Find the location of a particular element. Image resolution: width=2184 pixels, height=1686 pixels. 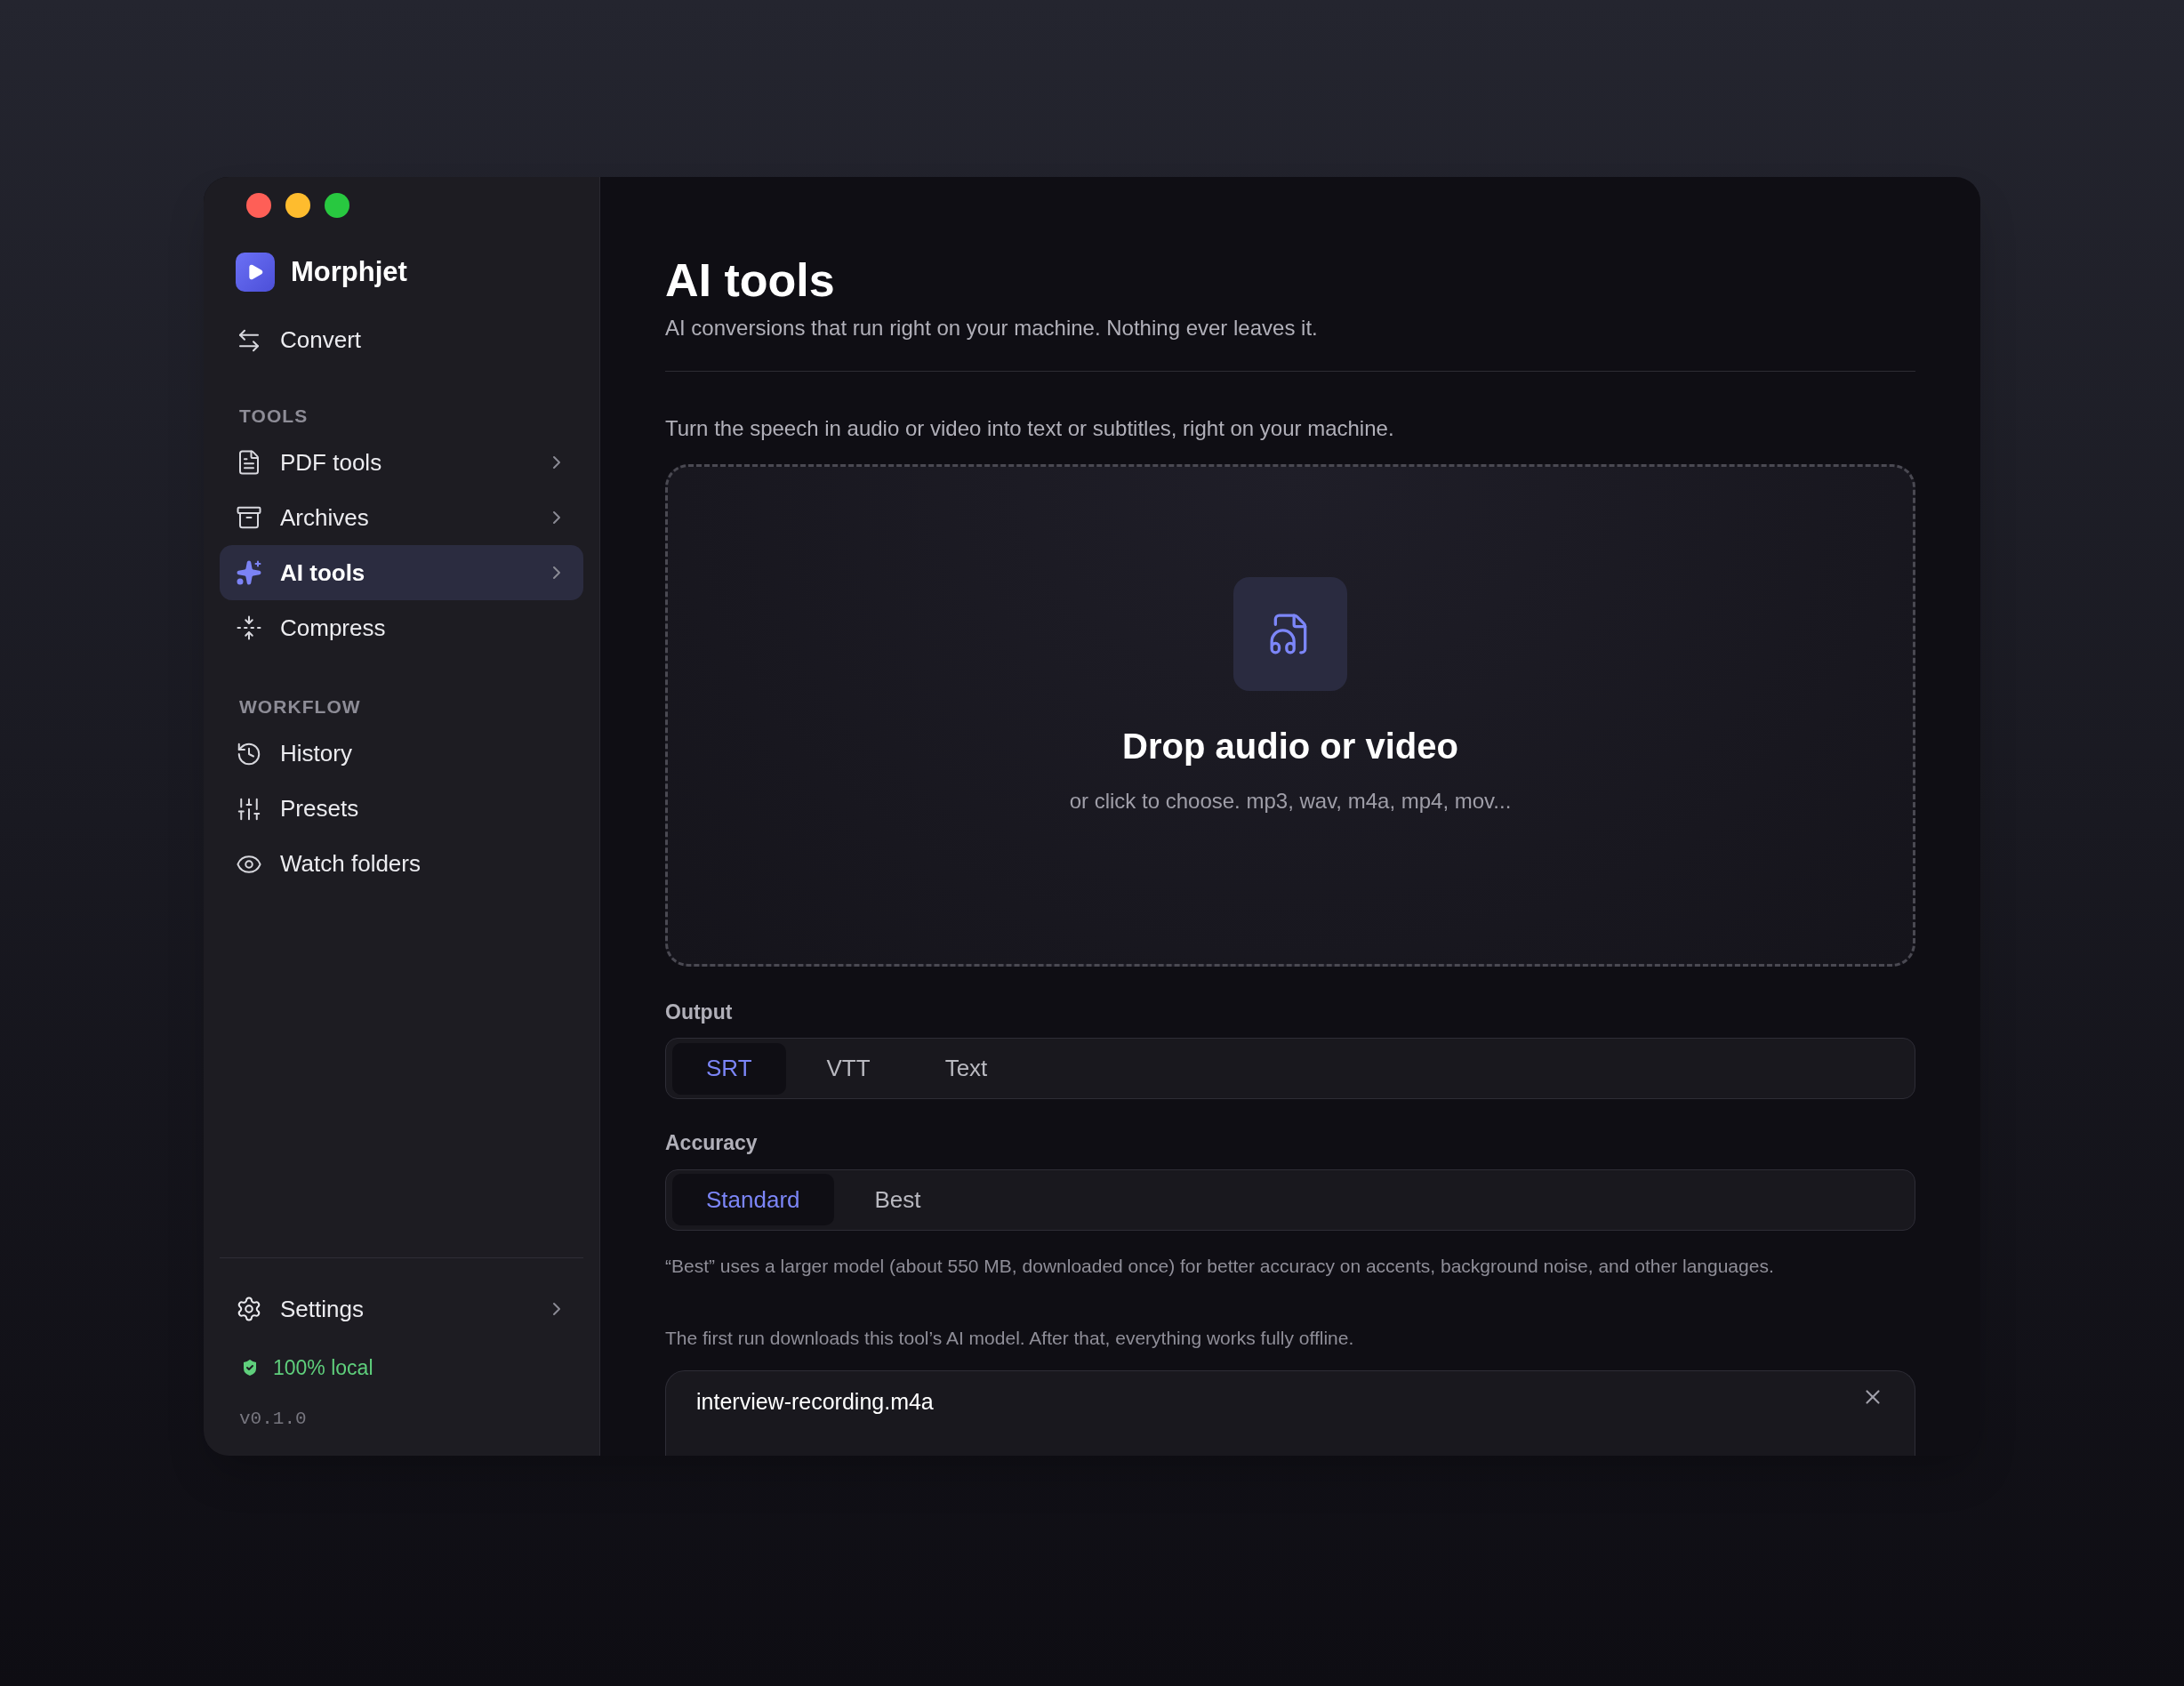

page-title: AI tools is located at coordinates (750, 280).